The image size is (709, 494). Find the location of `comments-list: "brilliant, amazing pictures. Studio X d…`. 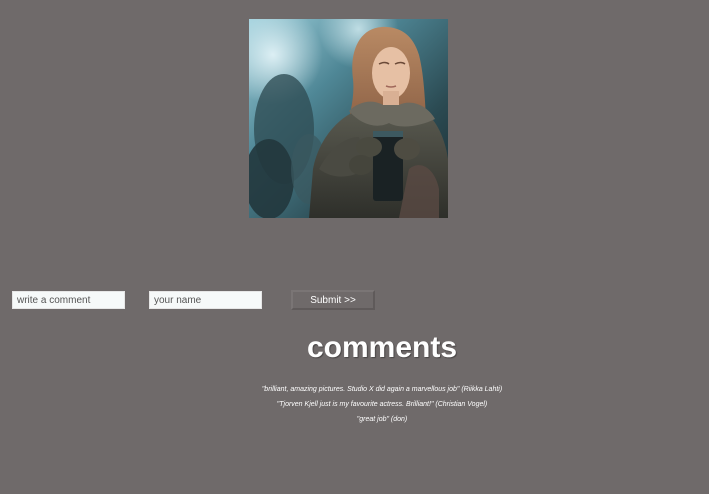

comments-list: "brilliant, amazing pictures. Studio X d… is located at coordinates (354, 404).